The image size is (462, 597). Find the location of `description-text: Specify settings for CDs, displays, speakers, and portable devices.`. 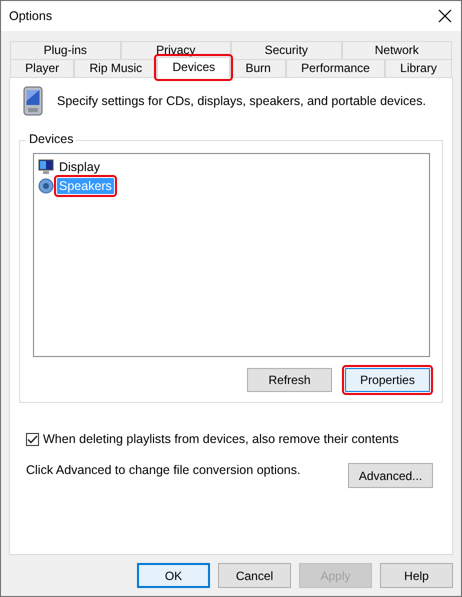

description-text: Specify settings for CDs, displays, speakers, and portable devices. is located at coordinates (241, 101).